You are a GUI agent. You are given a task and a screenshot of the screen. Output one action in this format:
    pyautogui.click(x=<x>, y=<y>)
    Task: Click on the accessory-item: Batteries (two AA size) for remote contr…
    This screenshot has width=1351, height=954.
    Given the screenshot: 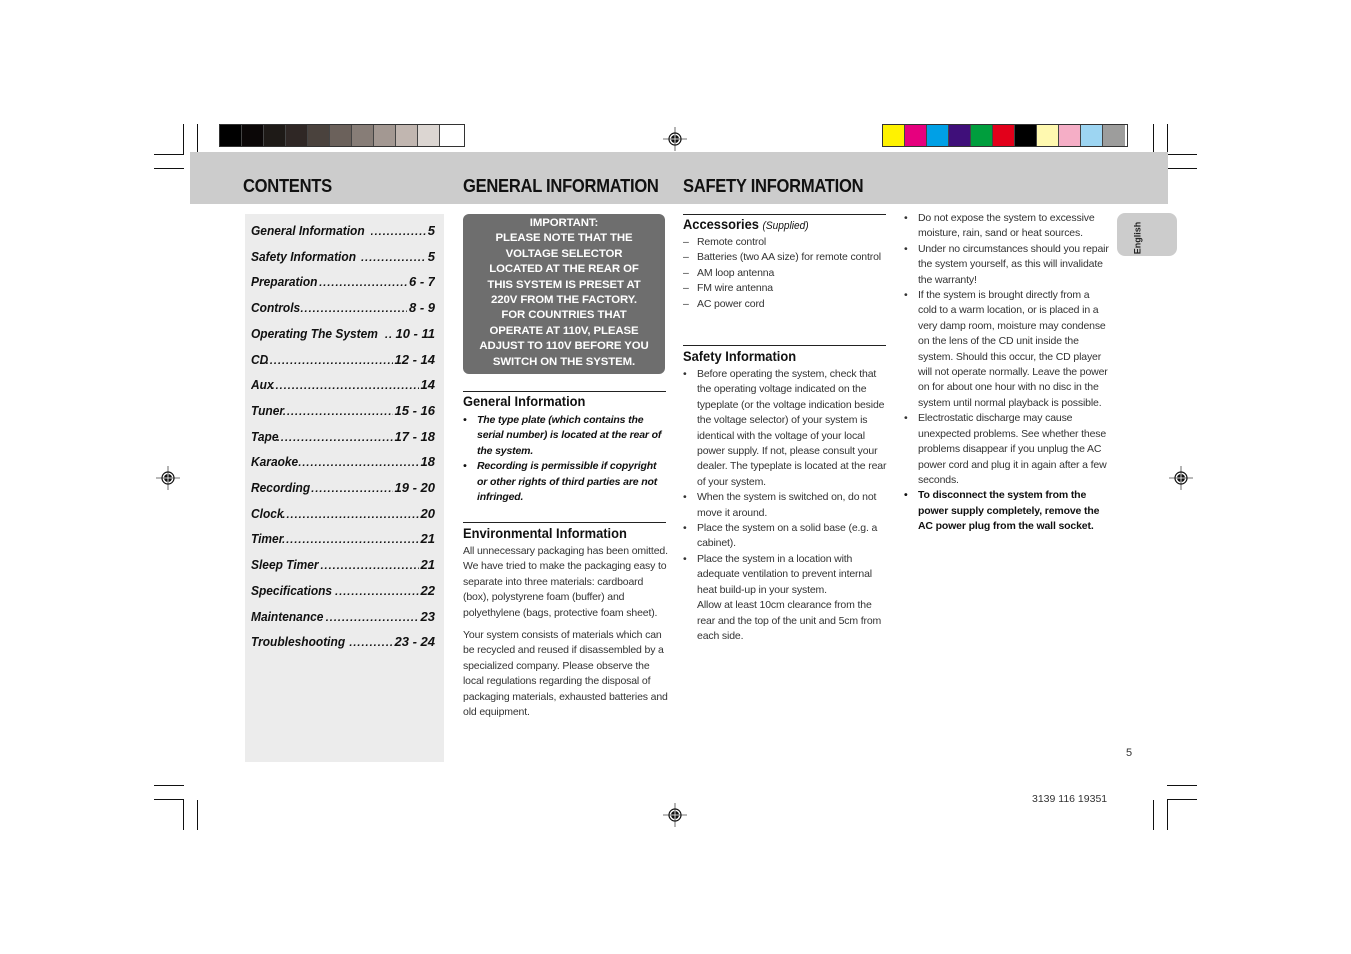 What is the action you would take?
    pyautogui.click(x=783, y=258)
    